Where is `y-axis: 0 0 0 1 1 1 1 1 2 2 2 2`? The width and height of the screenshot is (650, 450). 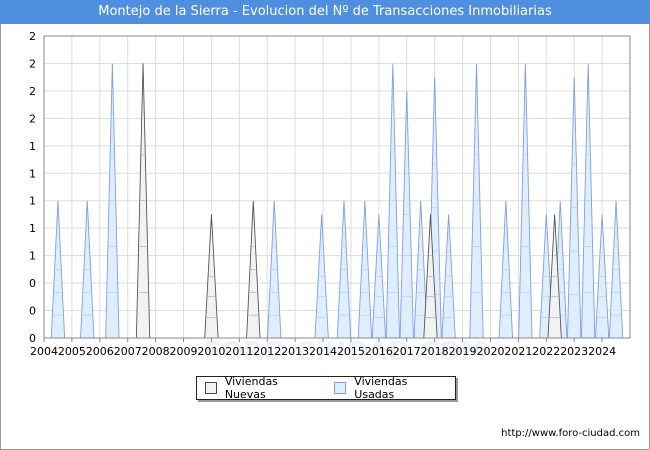 y-axis: 0 0 0 1 1 1 1 1 2 2 2 2 is located at coordinates (32, 187).